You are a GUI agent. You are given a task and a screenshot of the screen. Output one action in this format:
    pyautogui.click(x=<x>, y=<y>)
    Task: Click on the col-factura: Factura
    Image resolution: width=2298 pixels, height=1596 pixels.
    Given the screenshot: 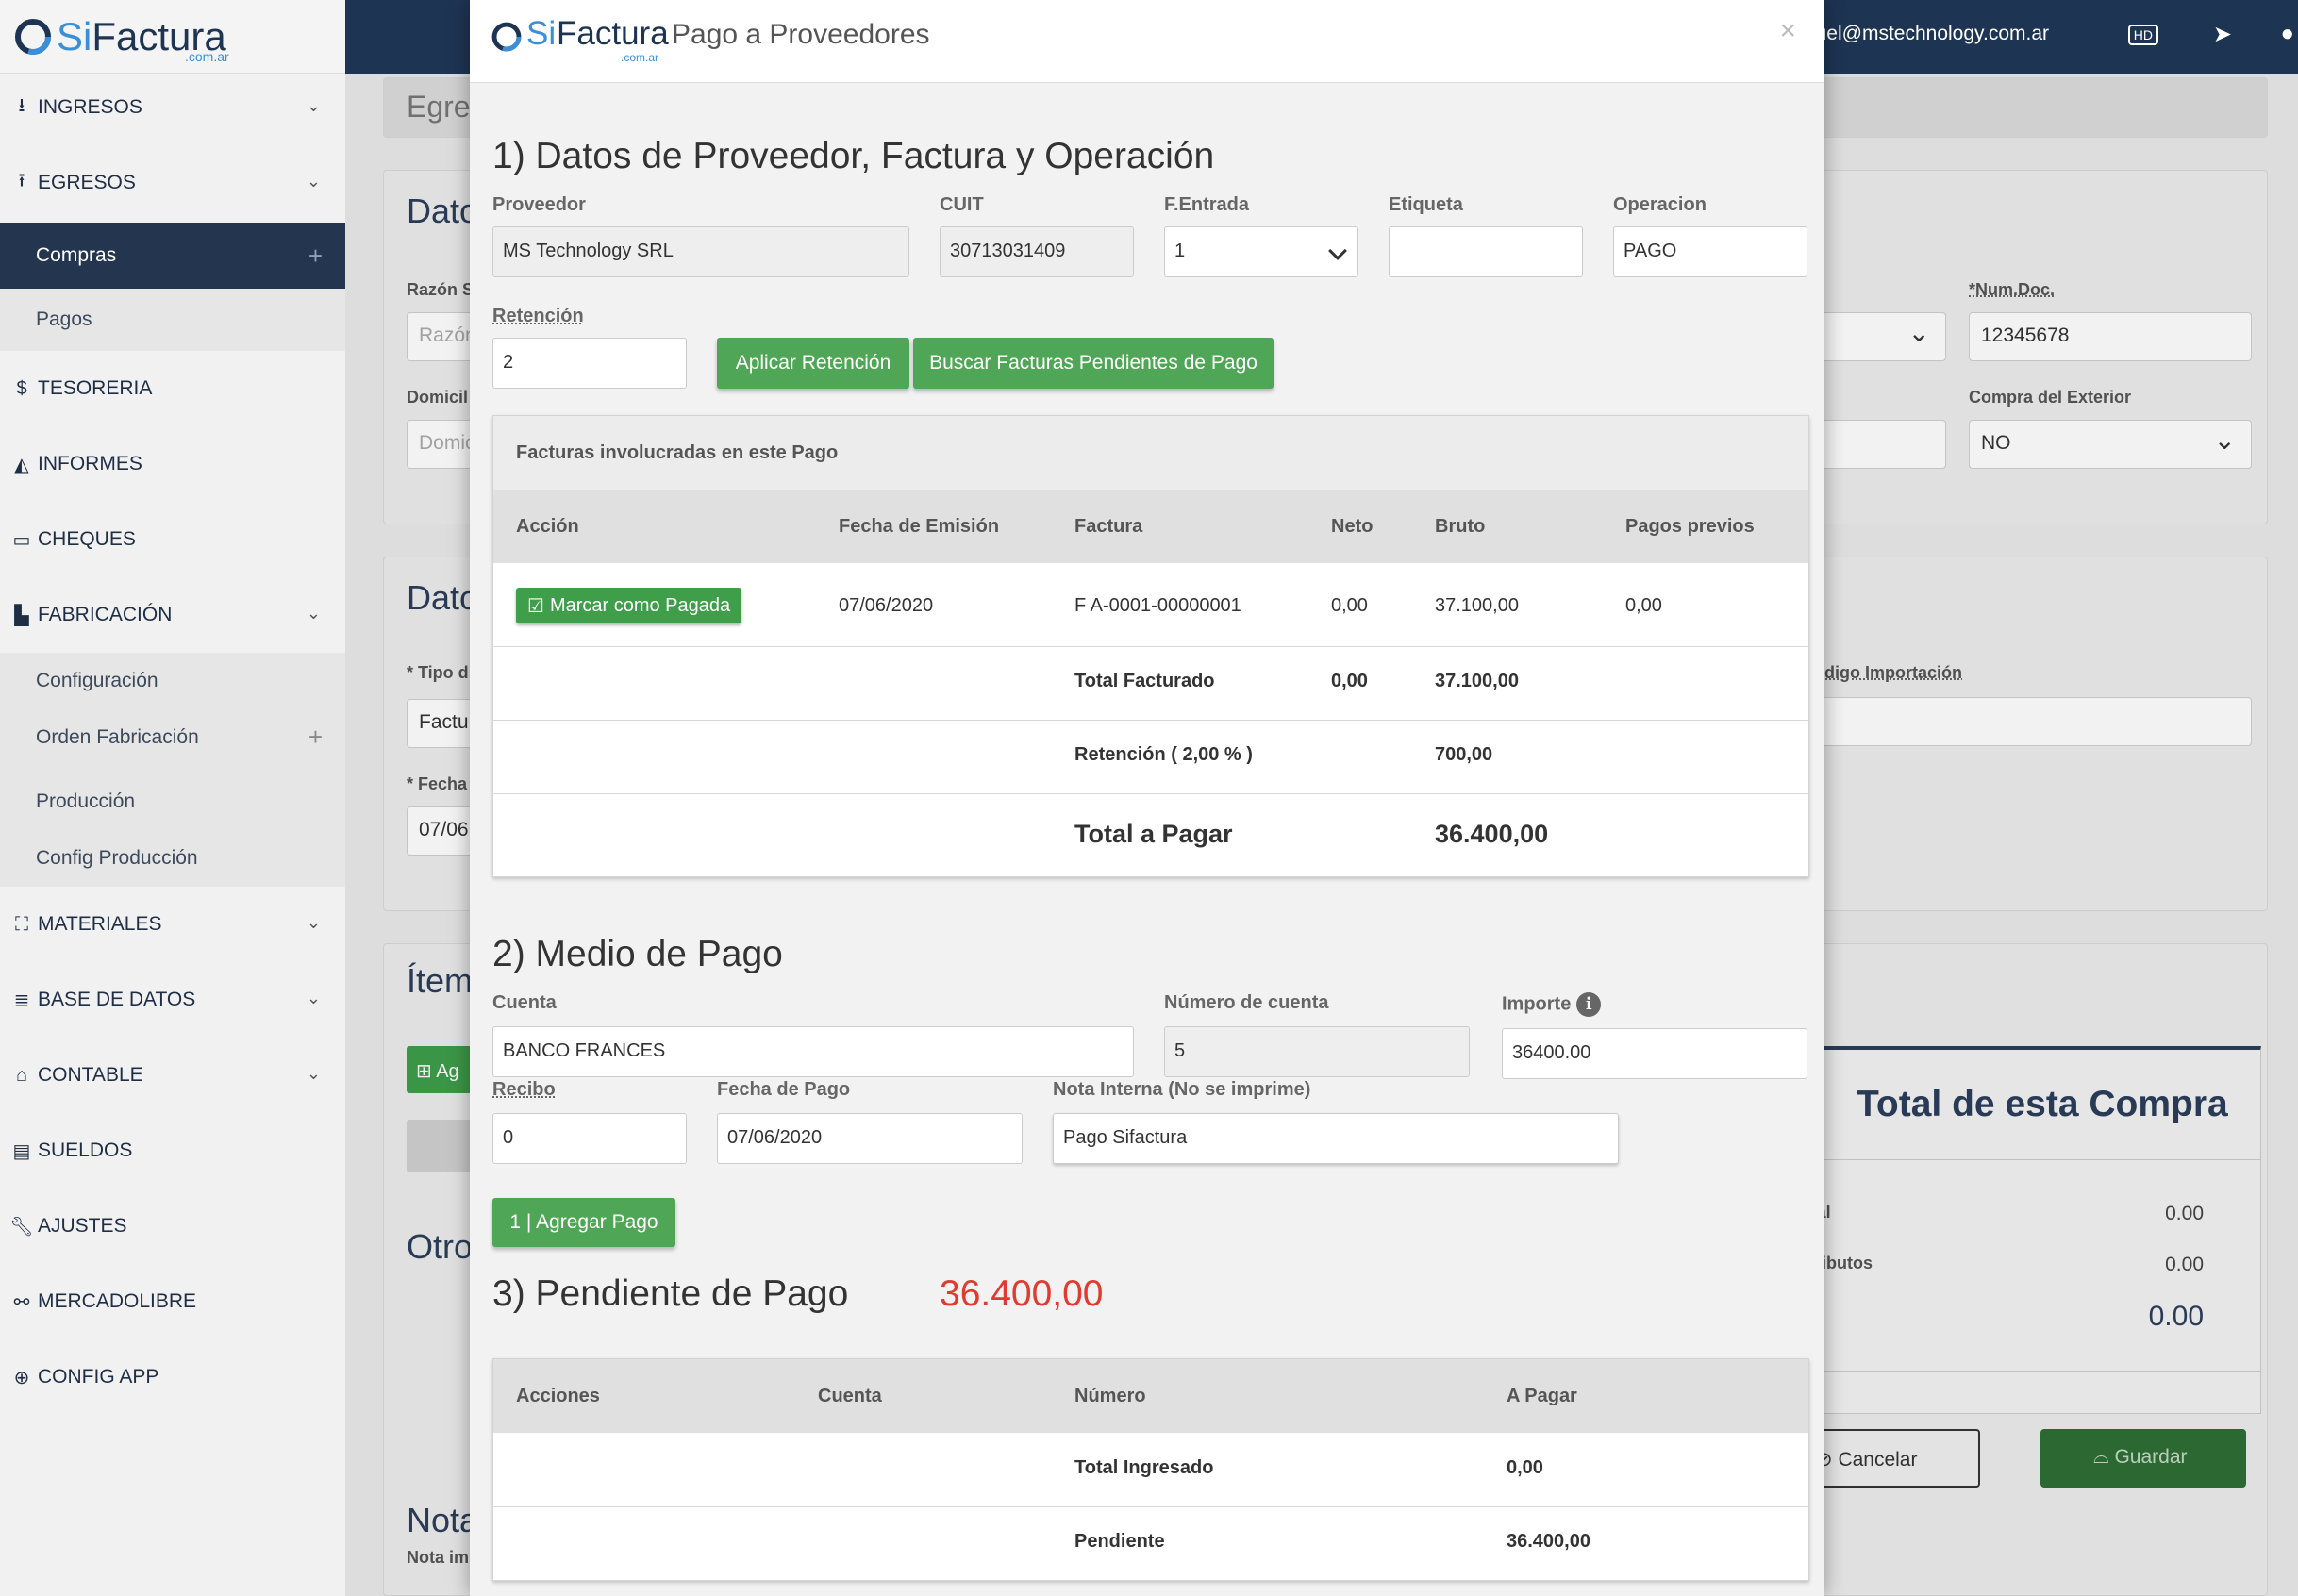 What is the action you would take?
    pyautogui.click(x=1108, y=526)
    